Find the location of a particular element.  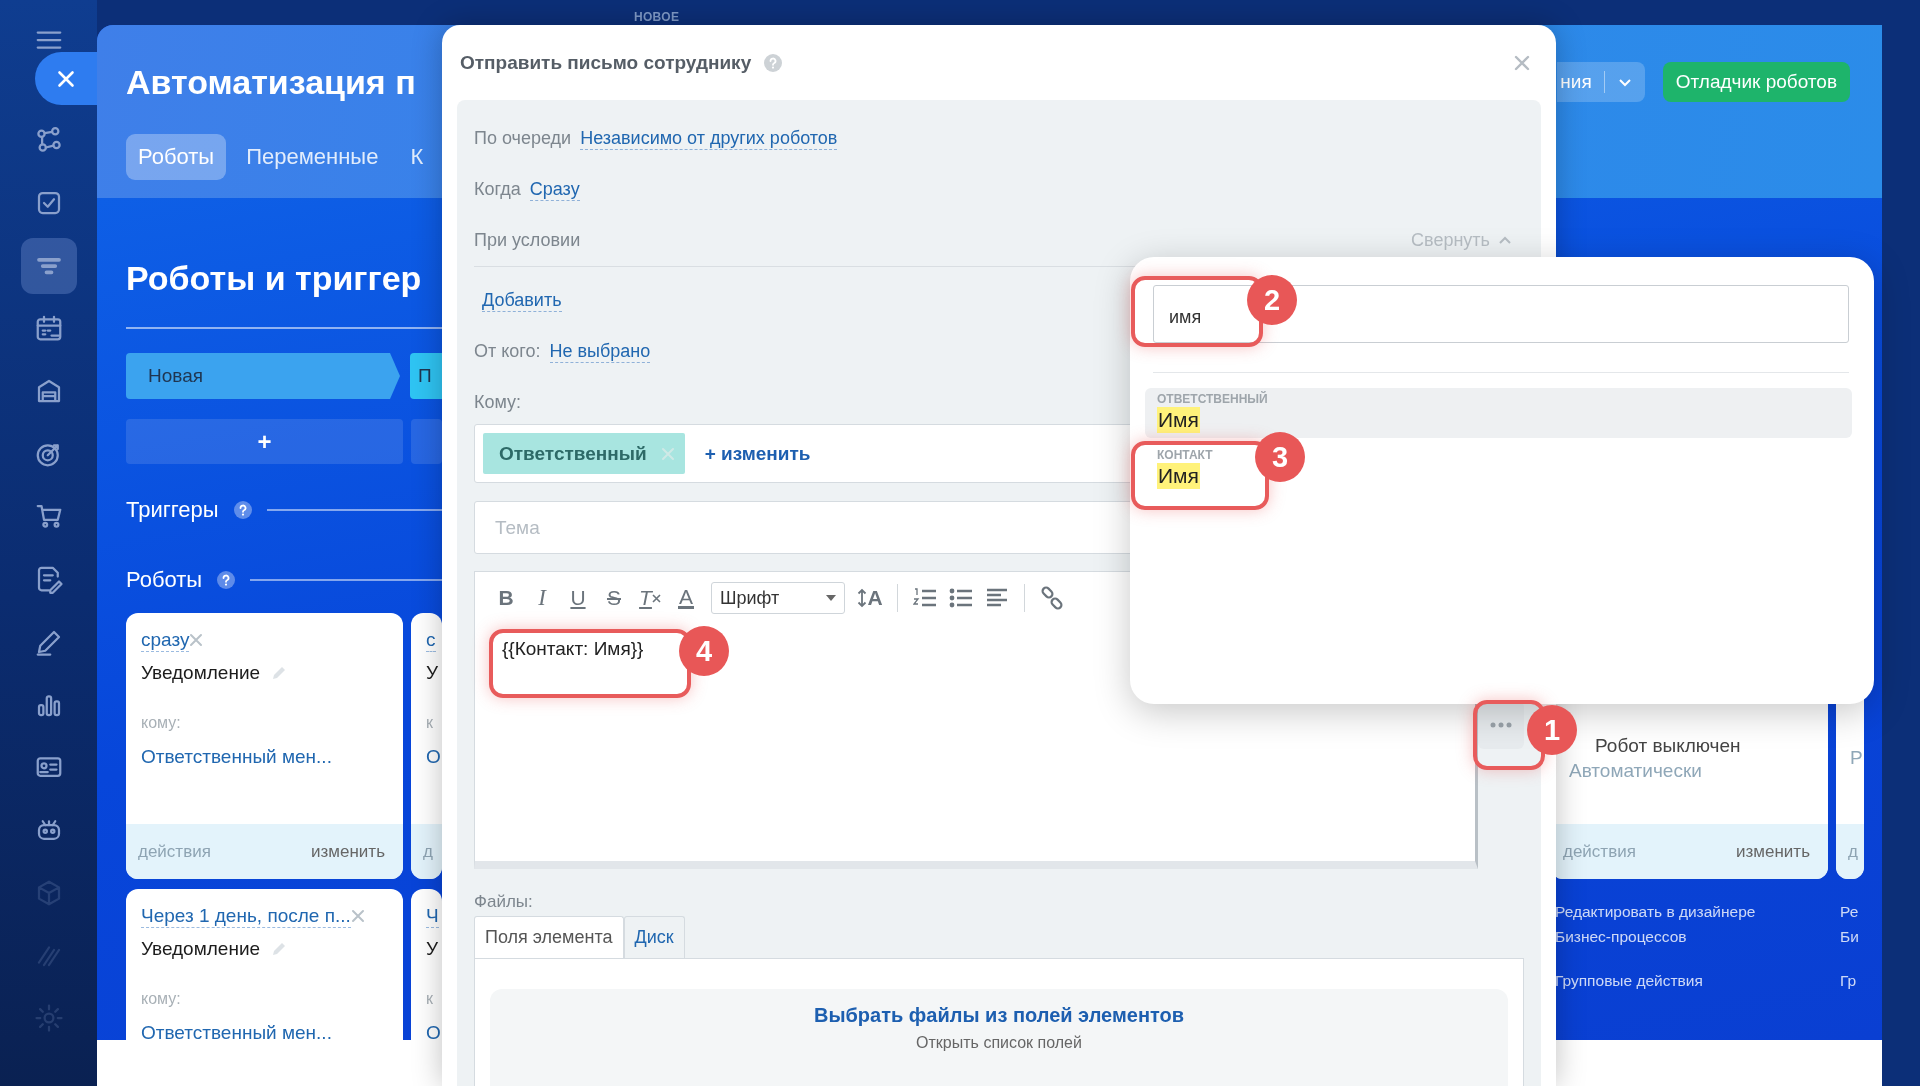

field-label: Кому: is located at coordinates (498, 402).